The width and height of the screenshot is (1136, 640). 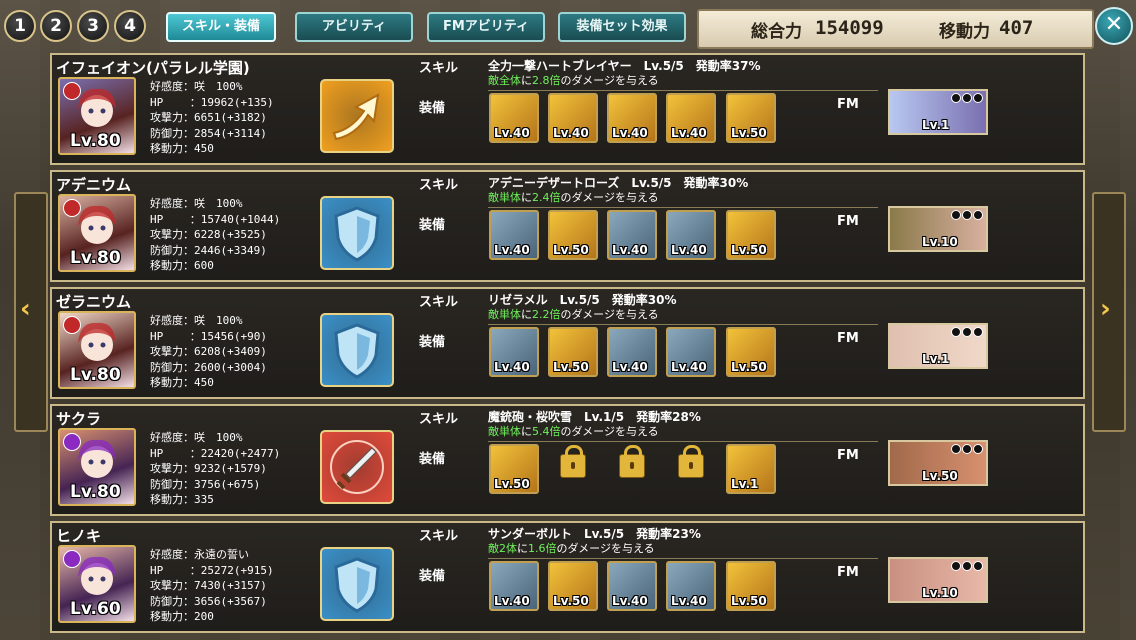 I want to click on party-4-button: 4, so click(x=130, y=26).